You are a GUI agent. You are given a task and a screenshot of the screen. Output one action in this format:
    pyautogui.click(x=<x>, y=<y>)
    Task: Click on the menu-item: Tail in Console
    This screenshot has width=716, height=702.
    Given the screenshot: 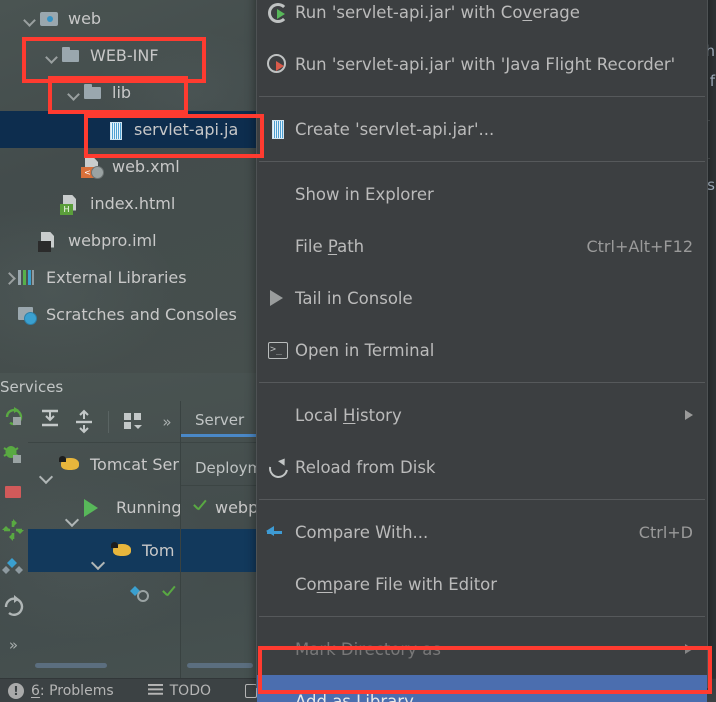 What is the action you would take?
    pyautogui.click(x=482, y=298)
    